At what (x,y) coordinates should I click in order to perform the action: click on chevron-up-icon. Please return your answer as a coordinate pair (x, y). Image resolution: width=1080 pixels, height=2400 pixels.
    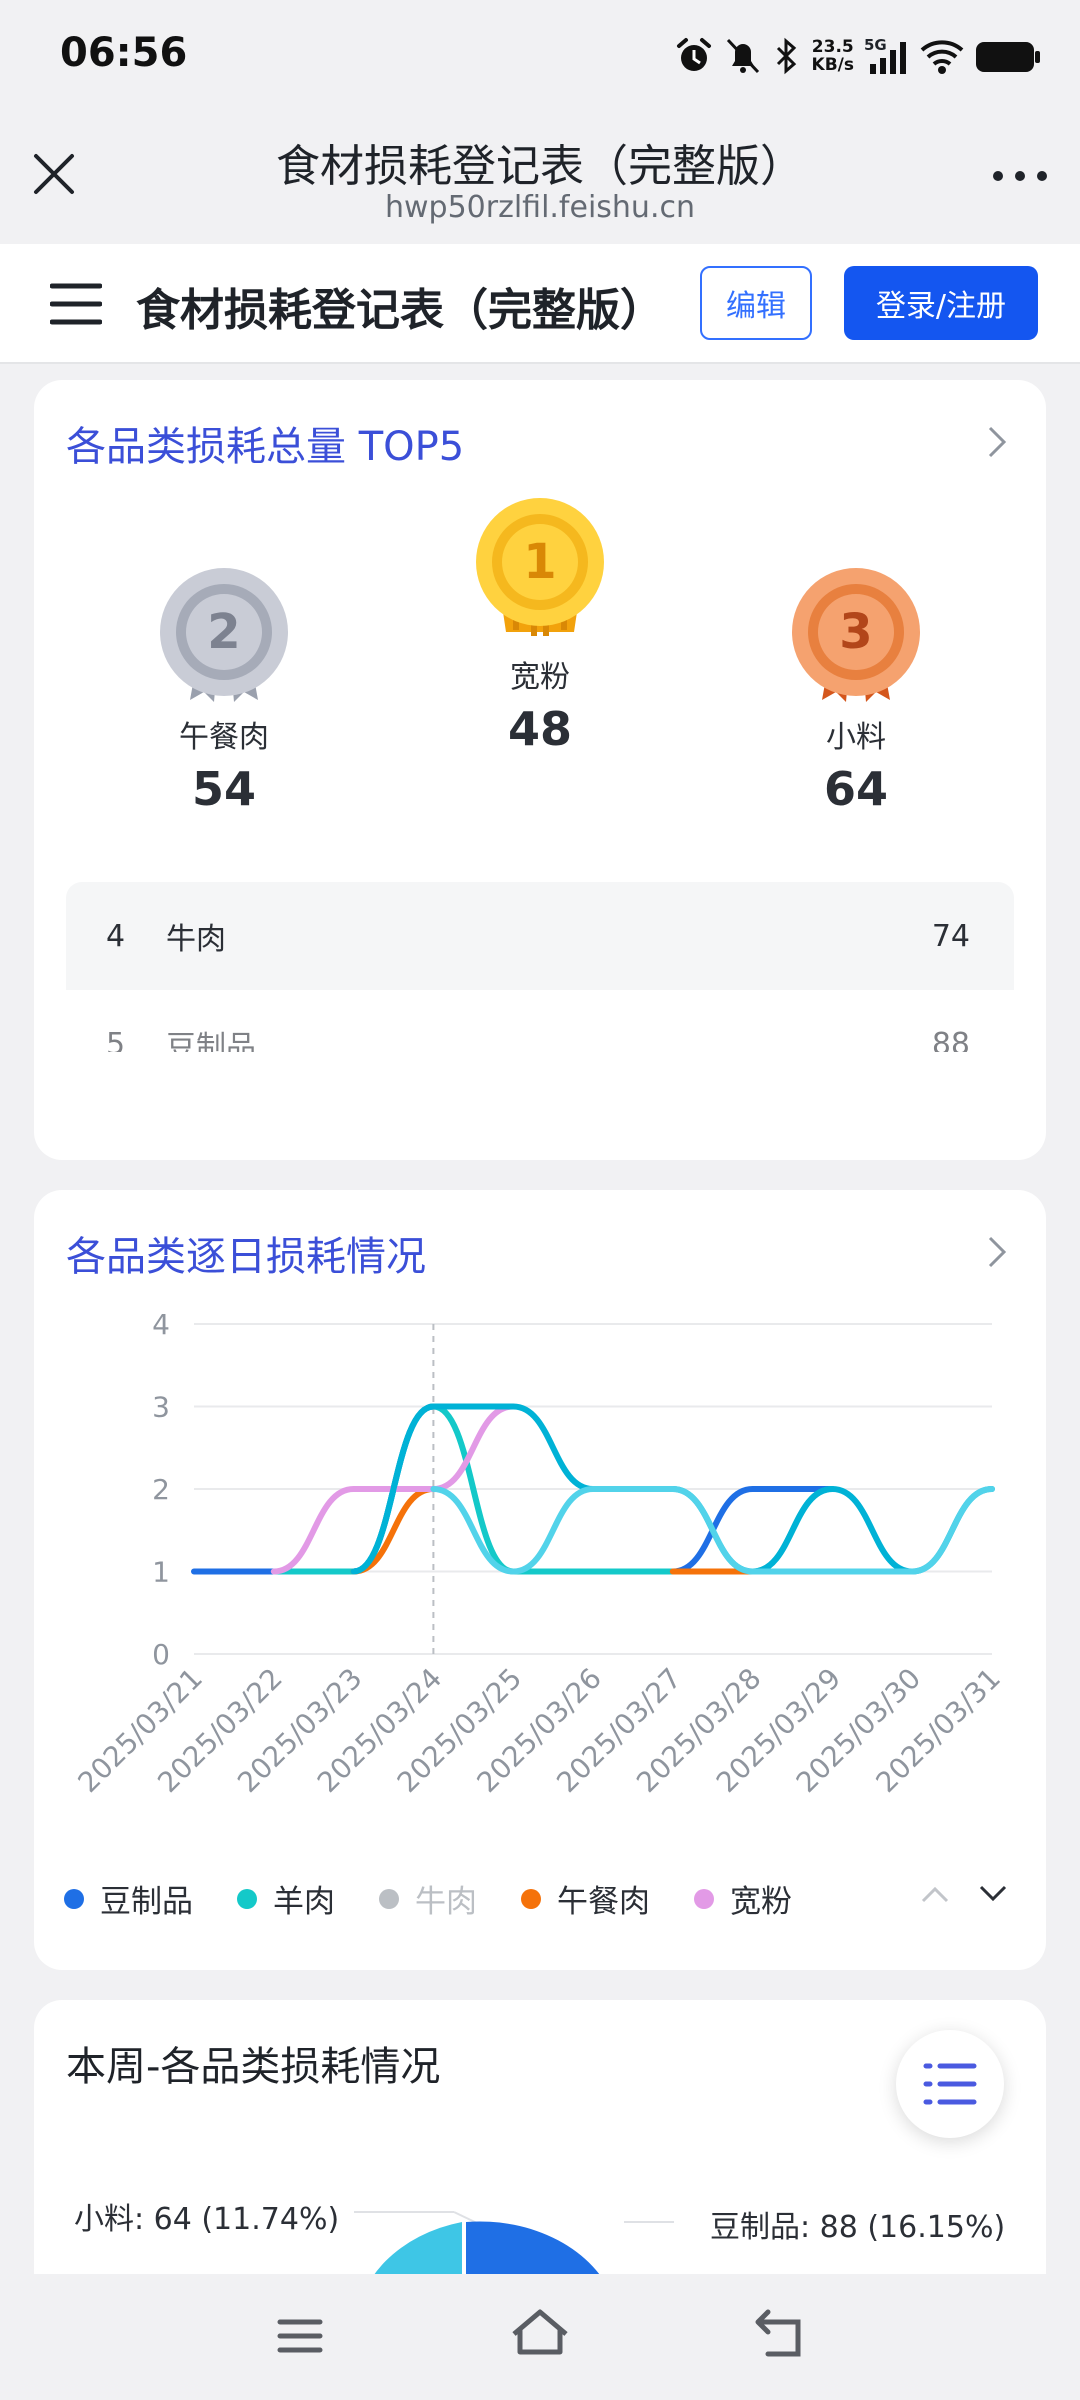
    Looking at the image, I should click on (935, 1894).